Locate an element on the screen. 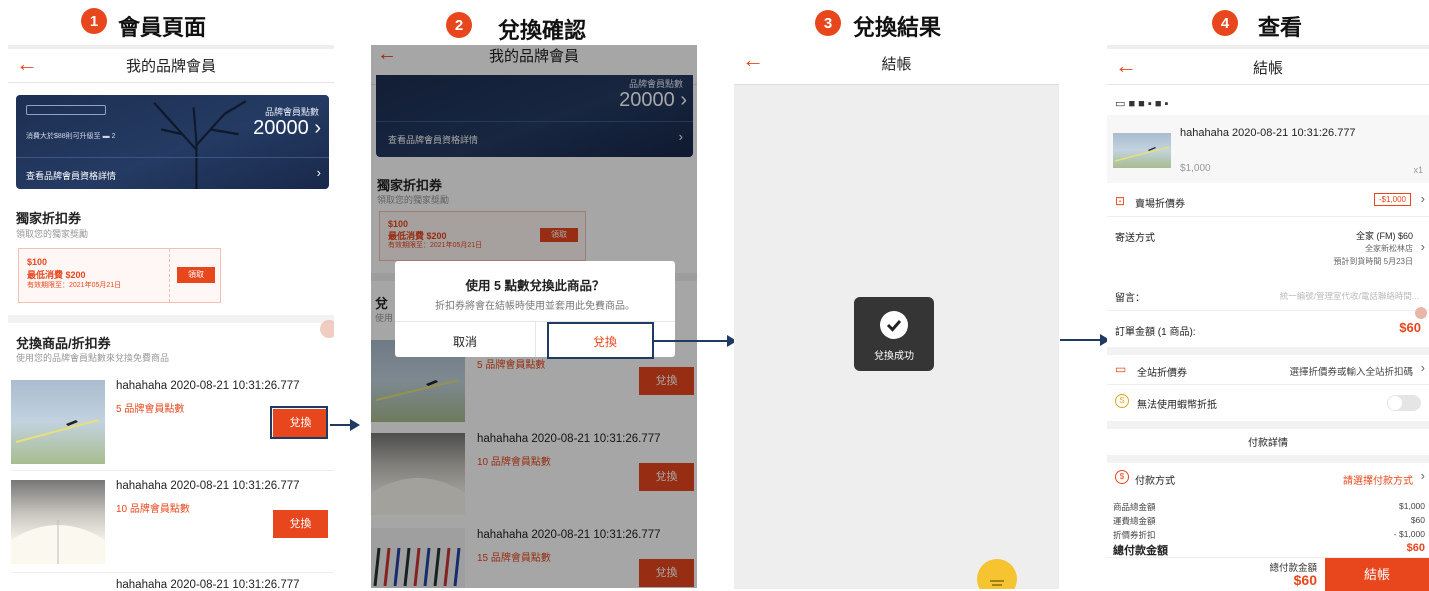 This screenshot has height=591, width=1429. step-2-badge: 2 is located at coordinates (459, 25).